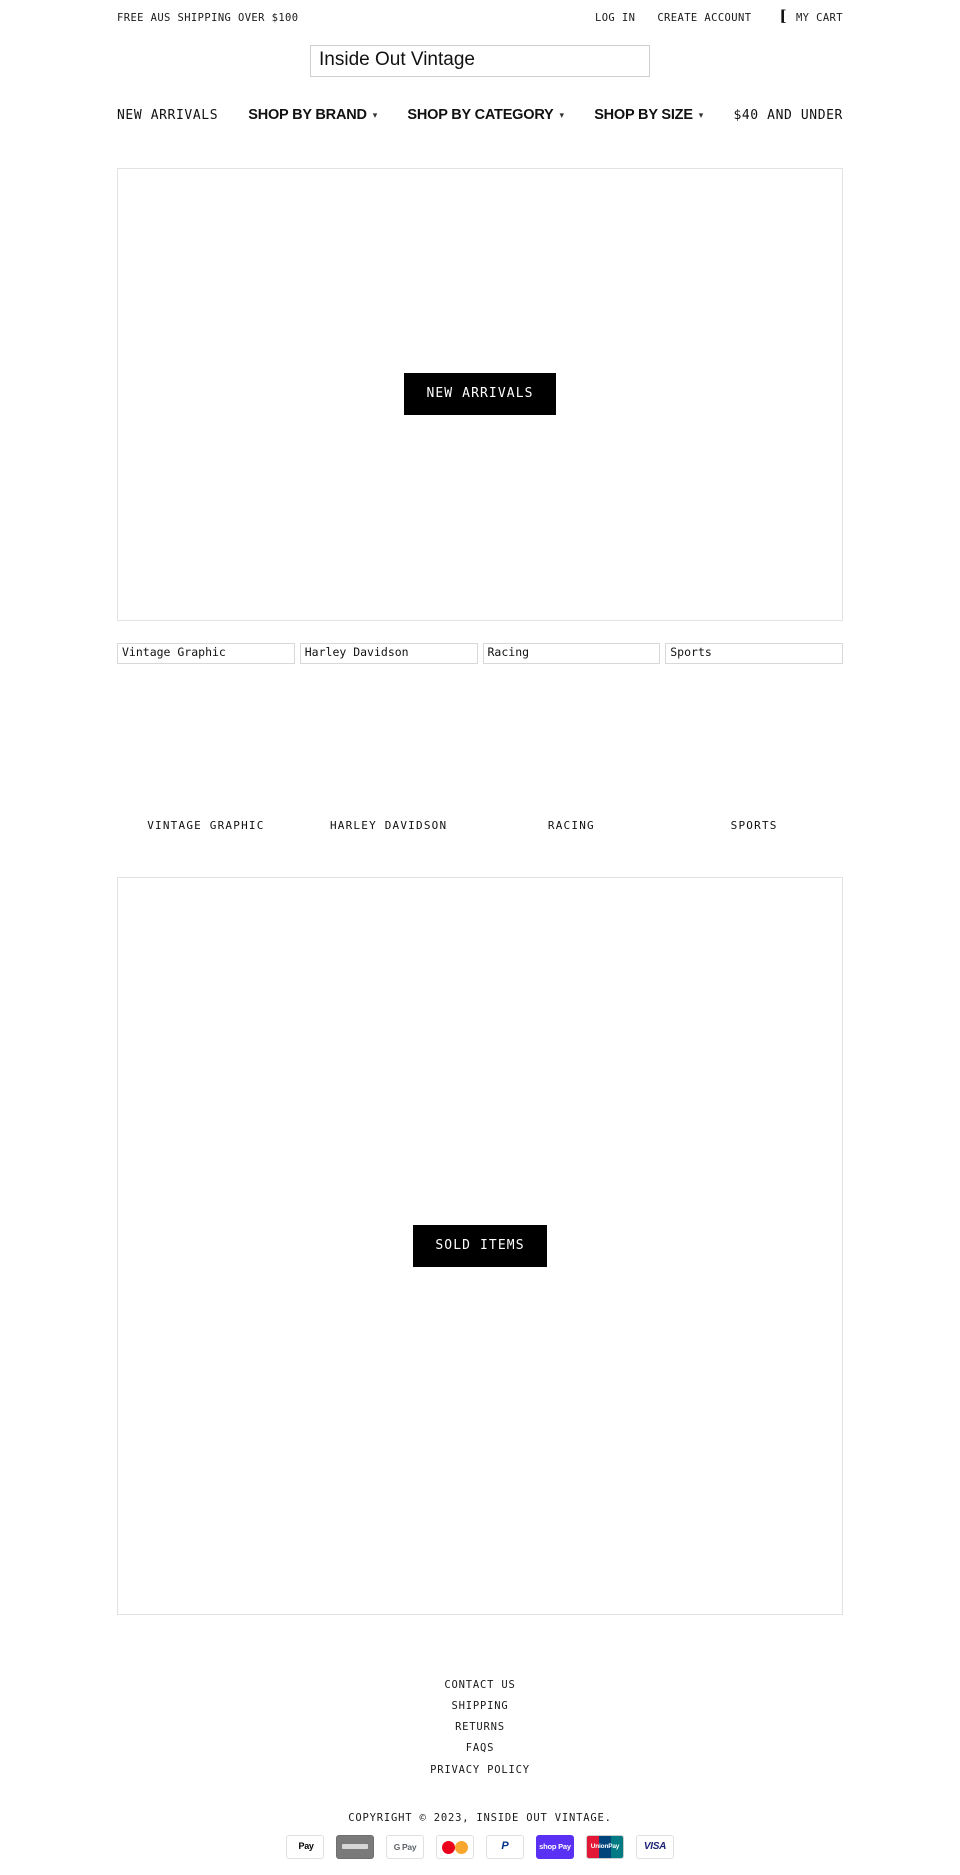 The width and height of the screenshot is (960, 1875). I want to click on sold-items-cta-button: SOLD ITEMS, so click(480, 1245).